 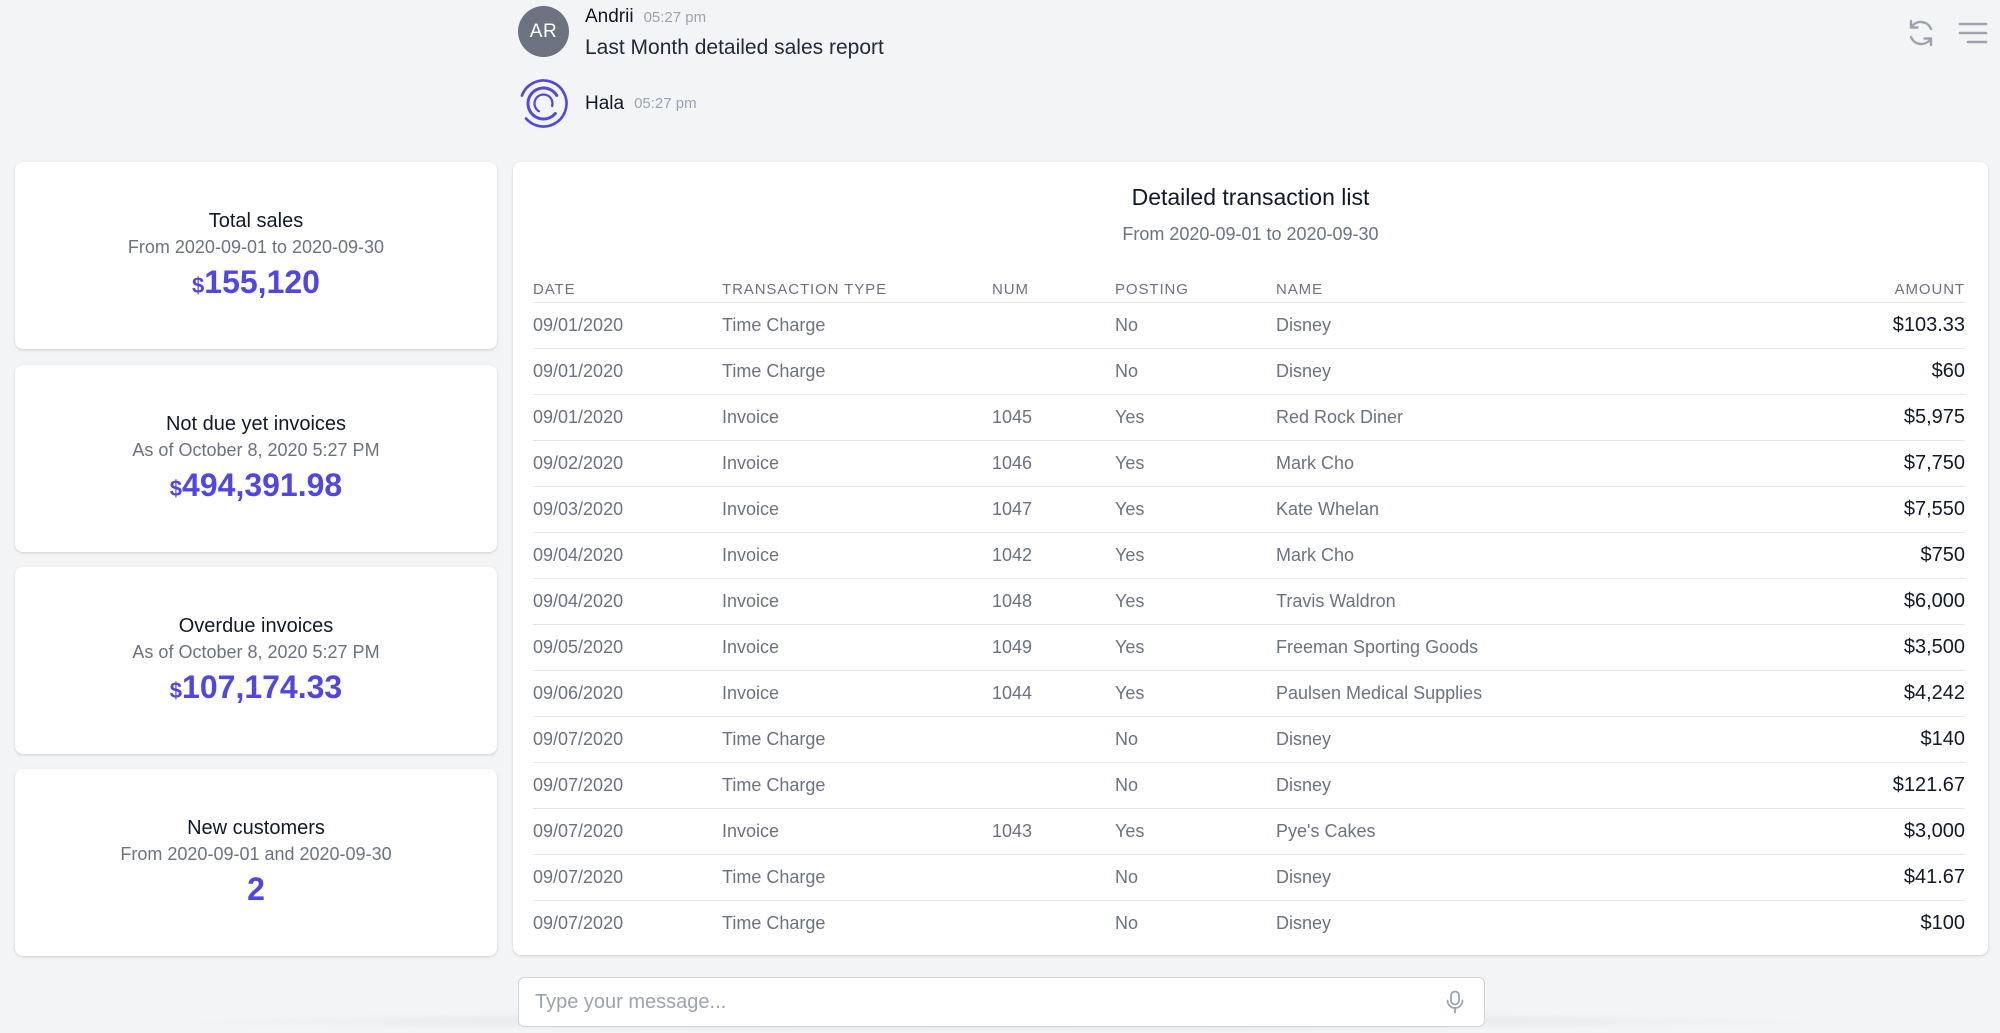 I want to click on cell-amount: $750, so click(x=1830, y=555).